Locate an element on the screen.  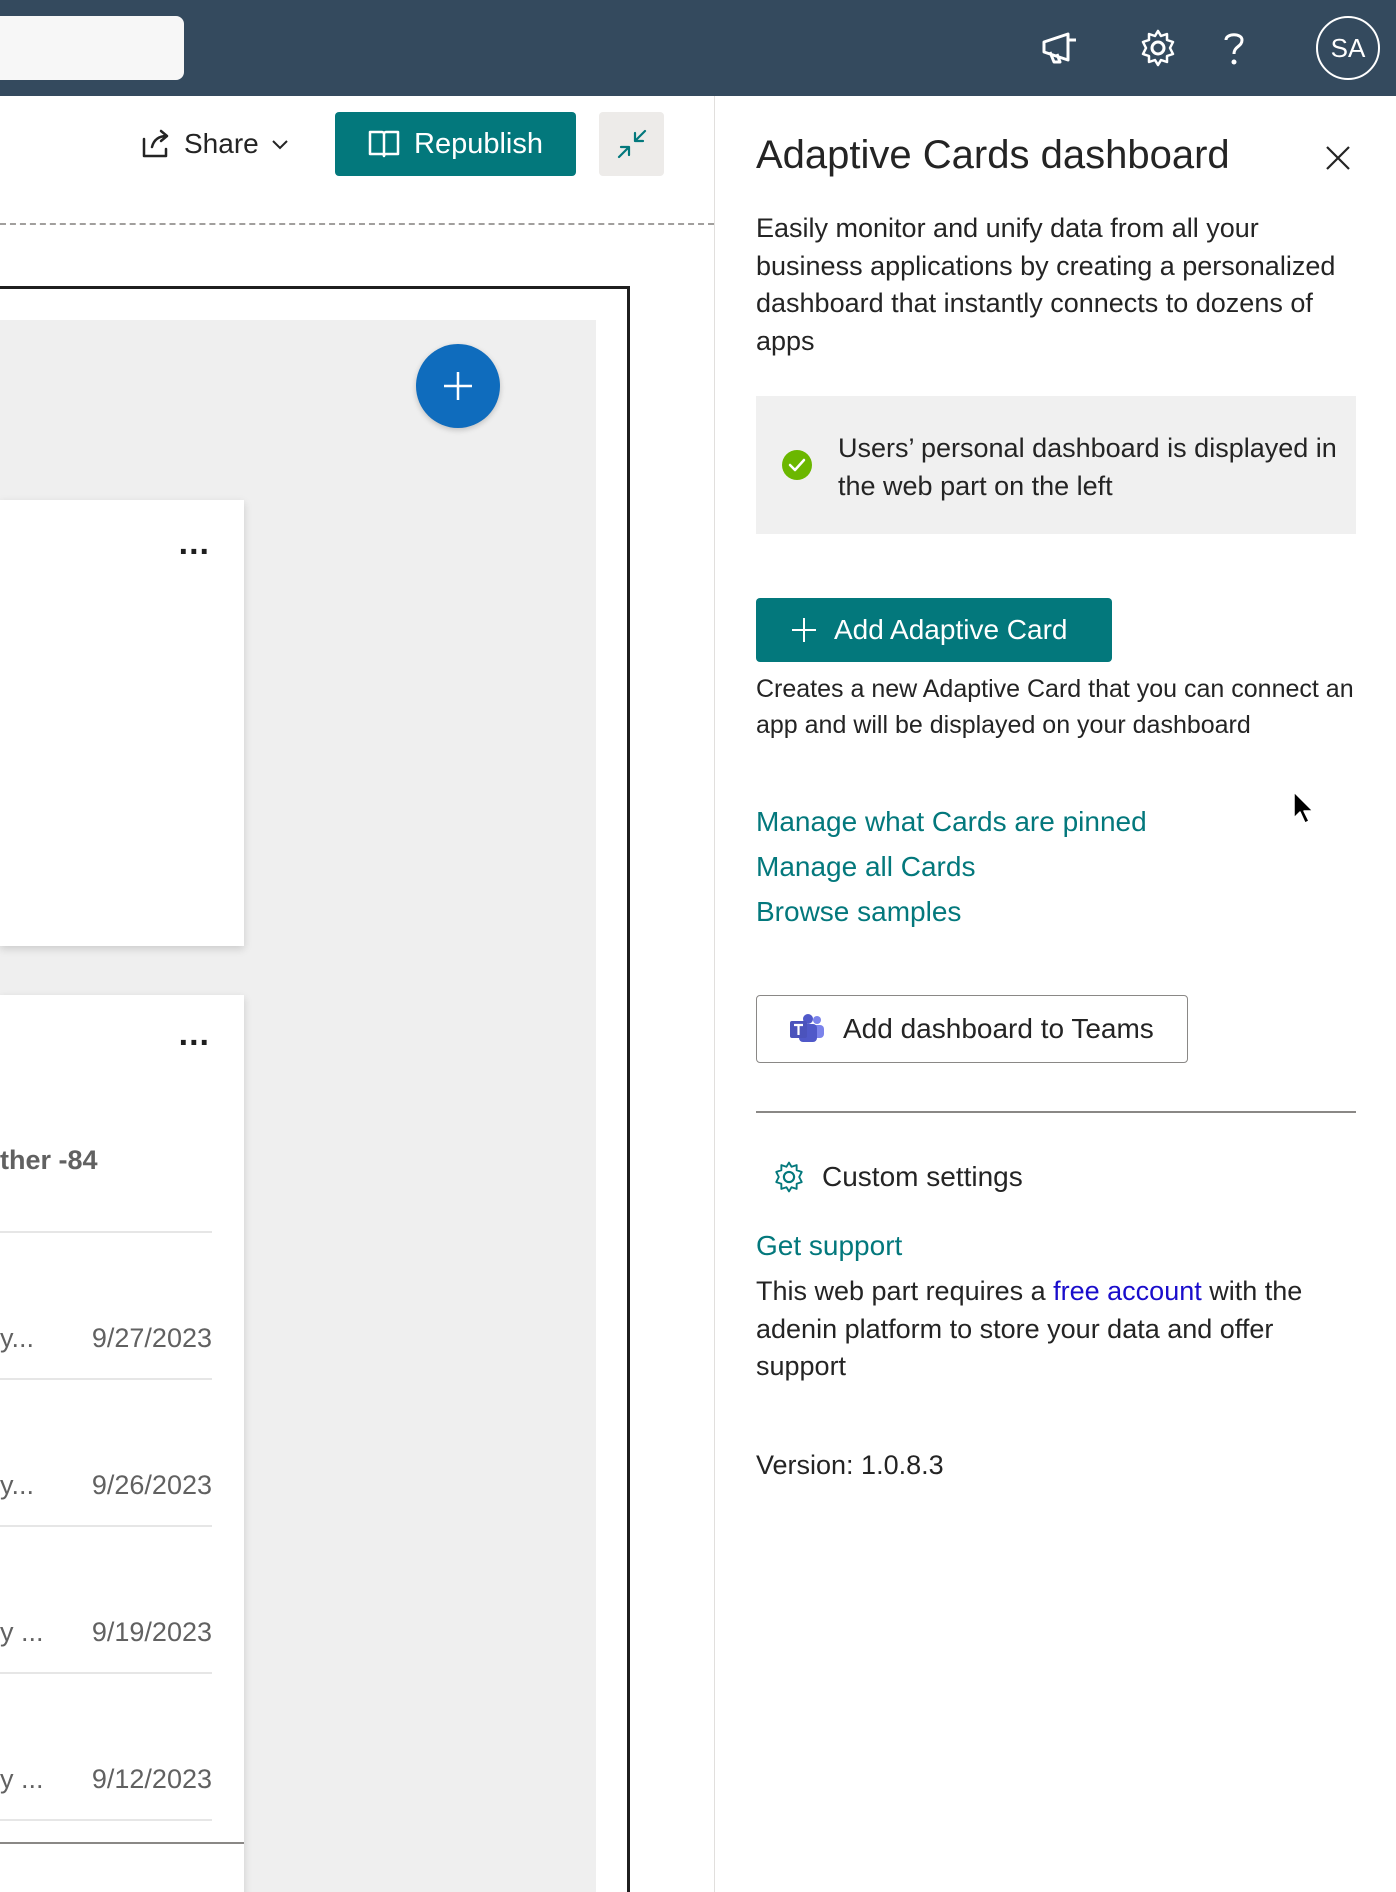
add-adaptive-card-label: Add Adaptive Card is located at coordinates (951, 629).